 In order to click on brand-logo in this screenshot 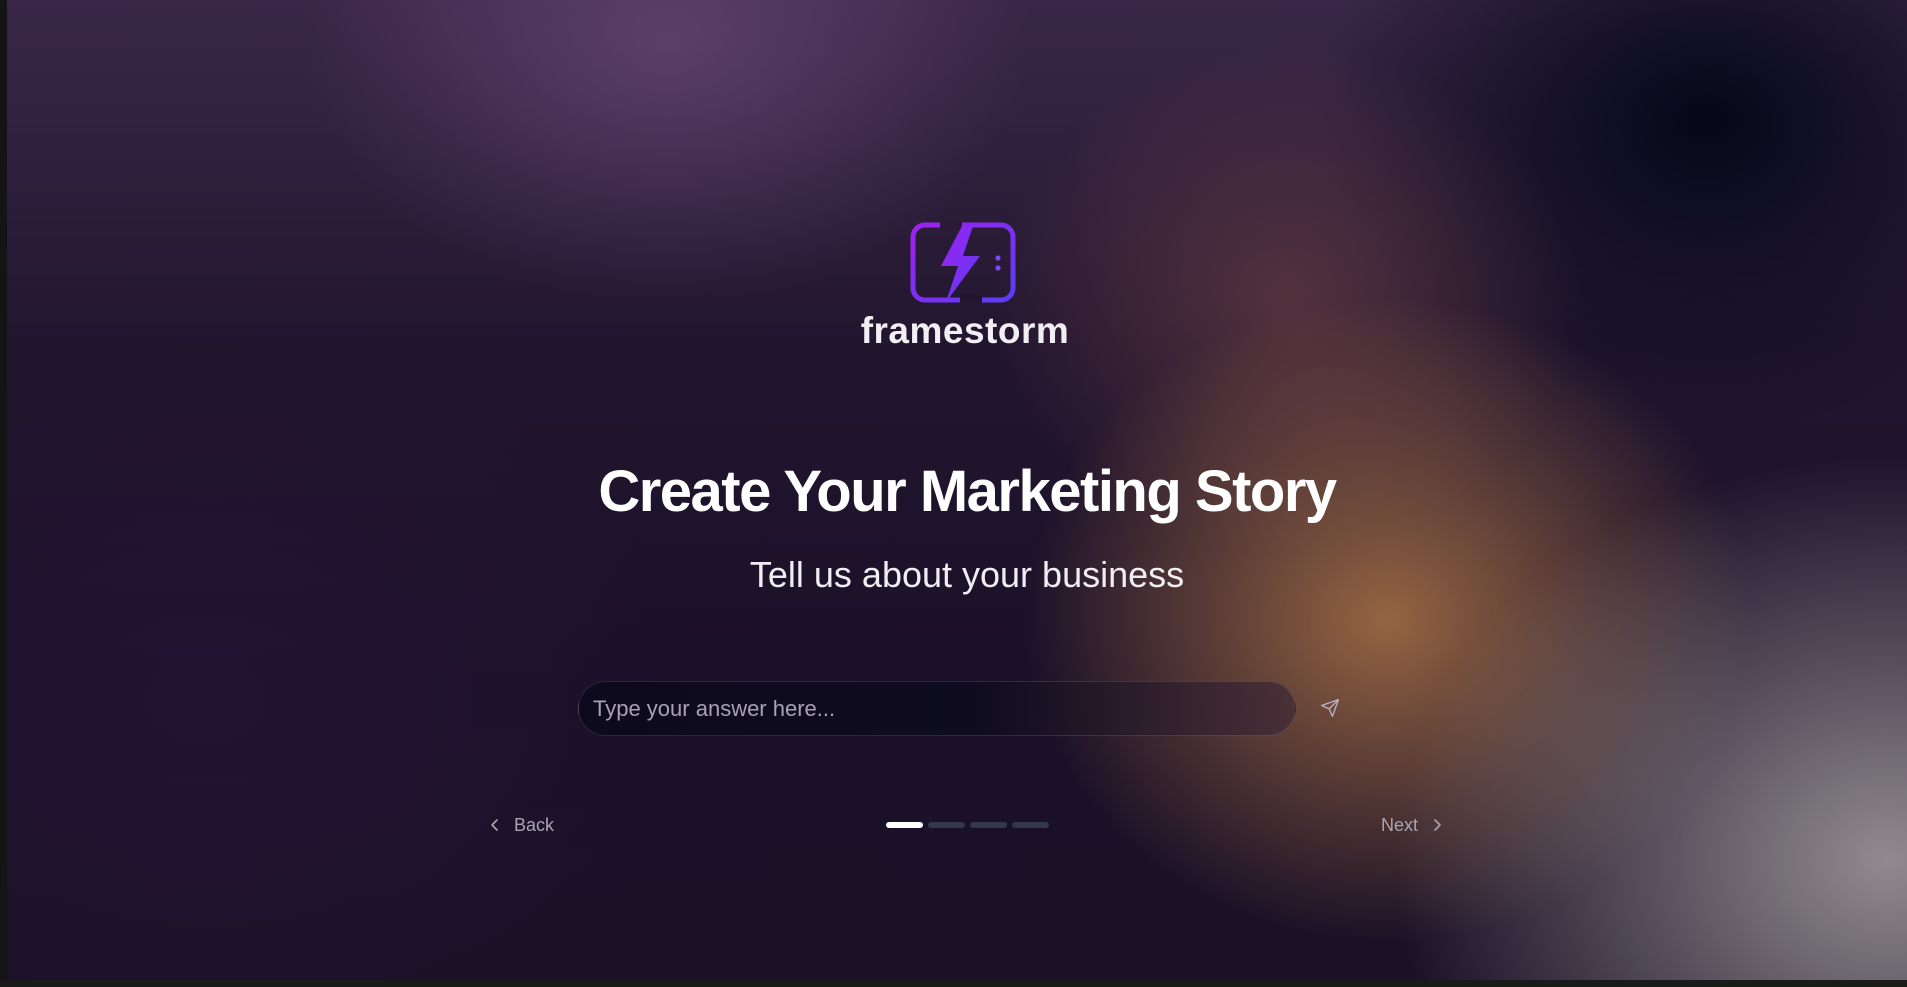, I will do `click(963, 263)`.